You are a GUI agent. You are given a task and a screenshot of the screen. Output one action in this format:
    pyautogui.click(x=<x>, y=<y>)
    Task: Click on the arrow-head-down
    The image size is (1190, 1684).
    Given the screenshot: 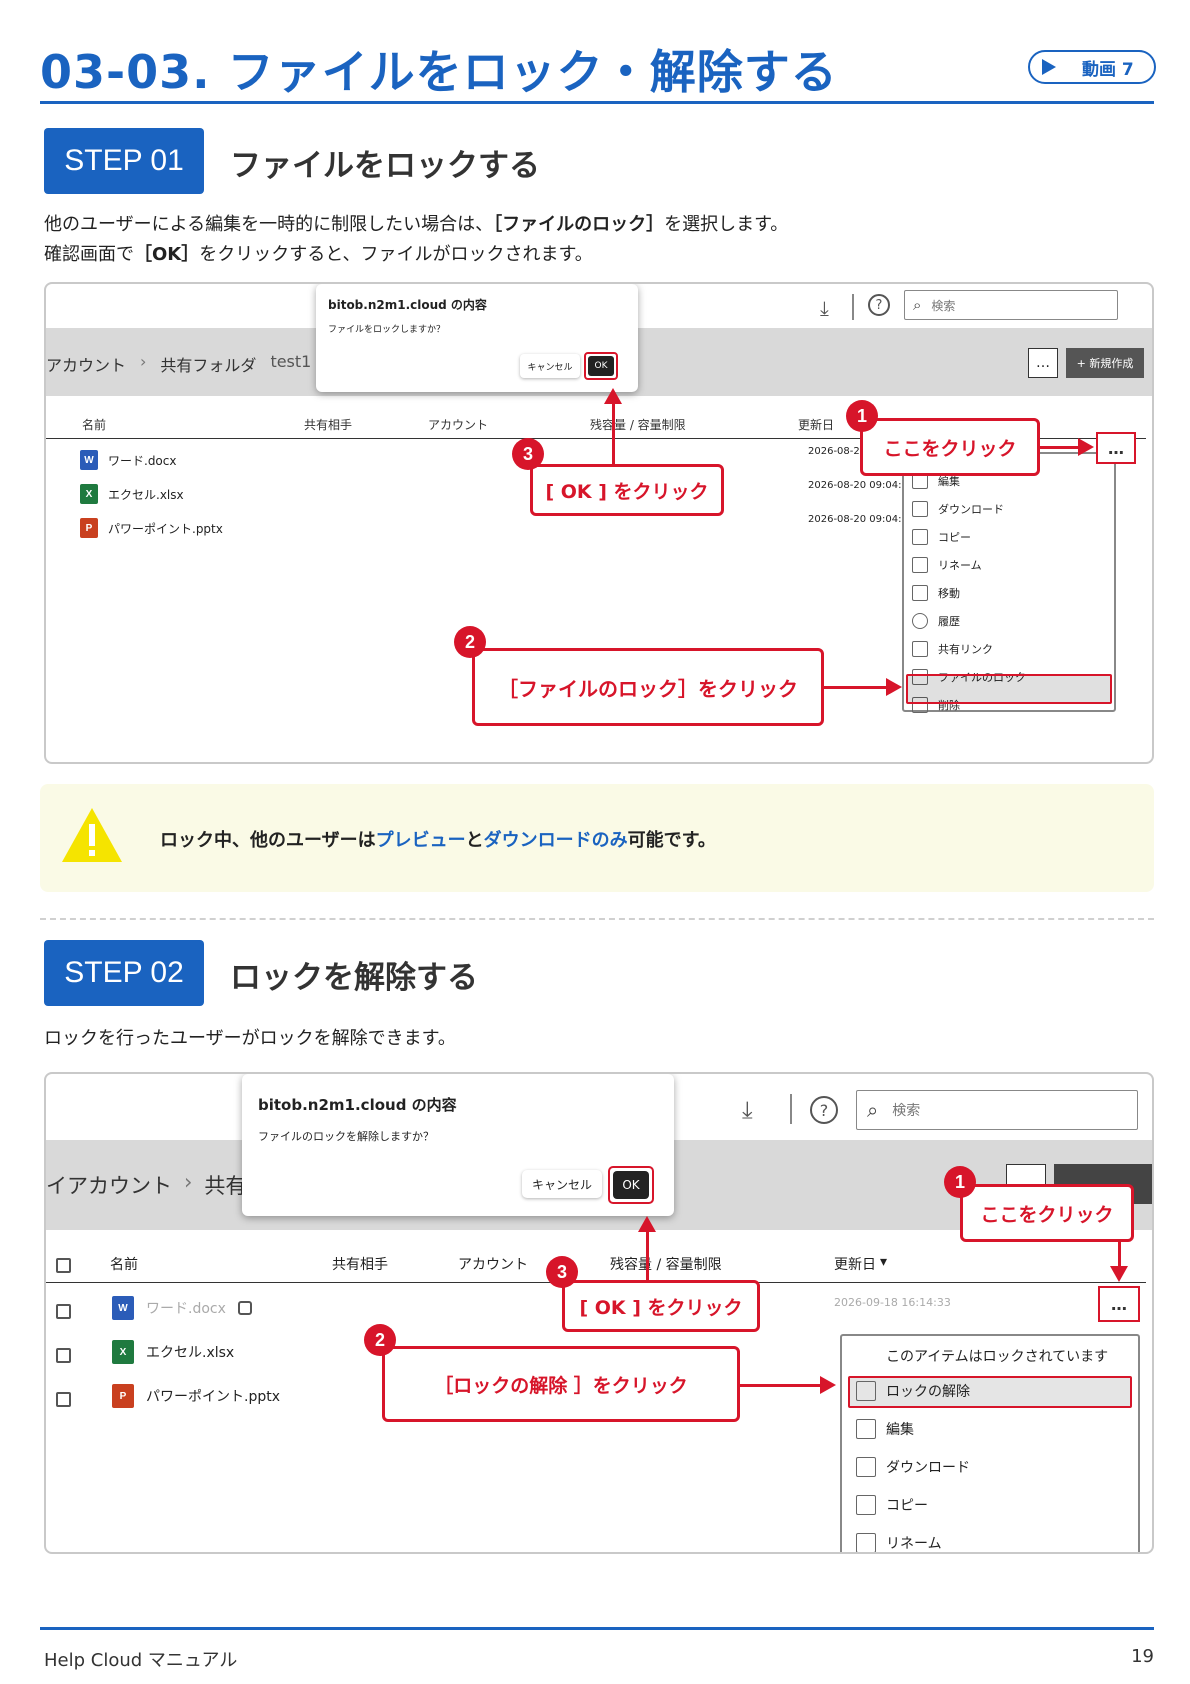 What is the action you would take?
    pyautogui.click(x=1119, y=1274)
    